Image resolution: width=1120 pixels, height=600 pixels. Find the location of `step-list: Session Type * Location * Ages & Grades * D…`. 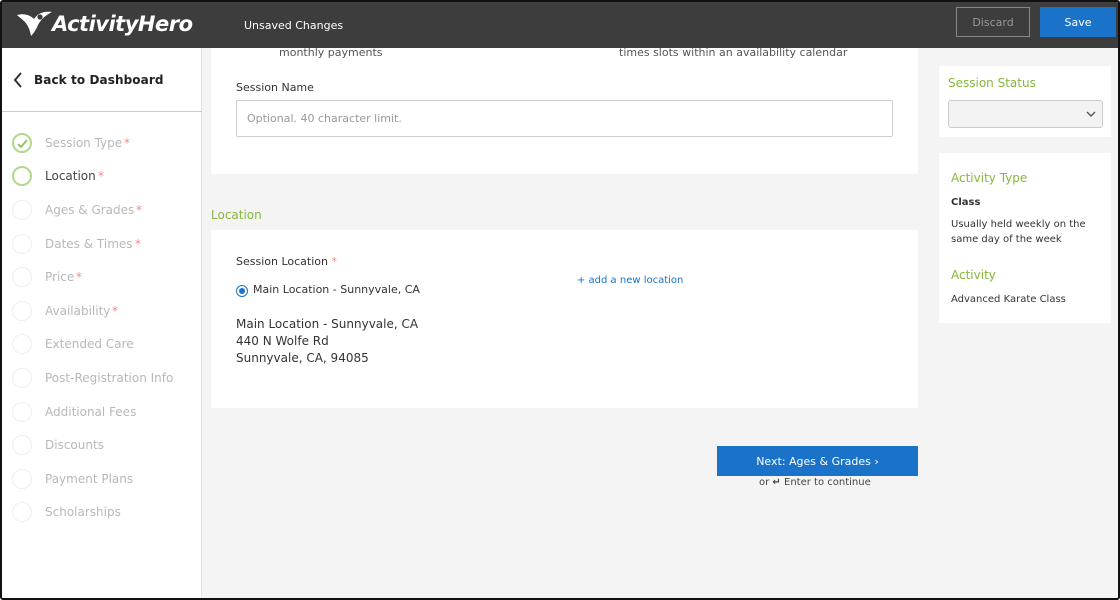

step-list: Session Type * Location * Ages & Grades * D… is located at coordinates (102, 327).